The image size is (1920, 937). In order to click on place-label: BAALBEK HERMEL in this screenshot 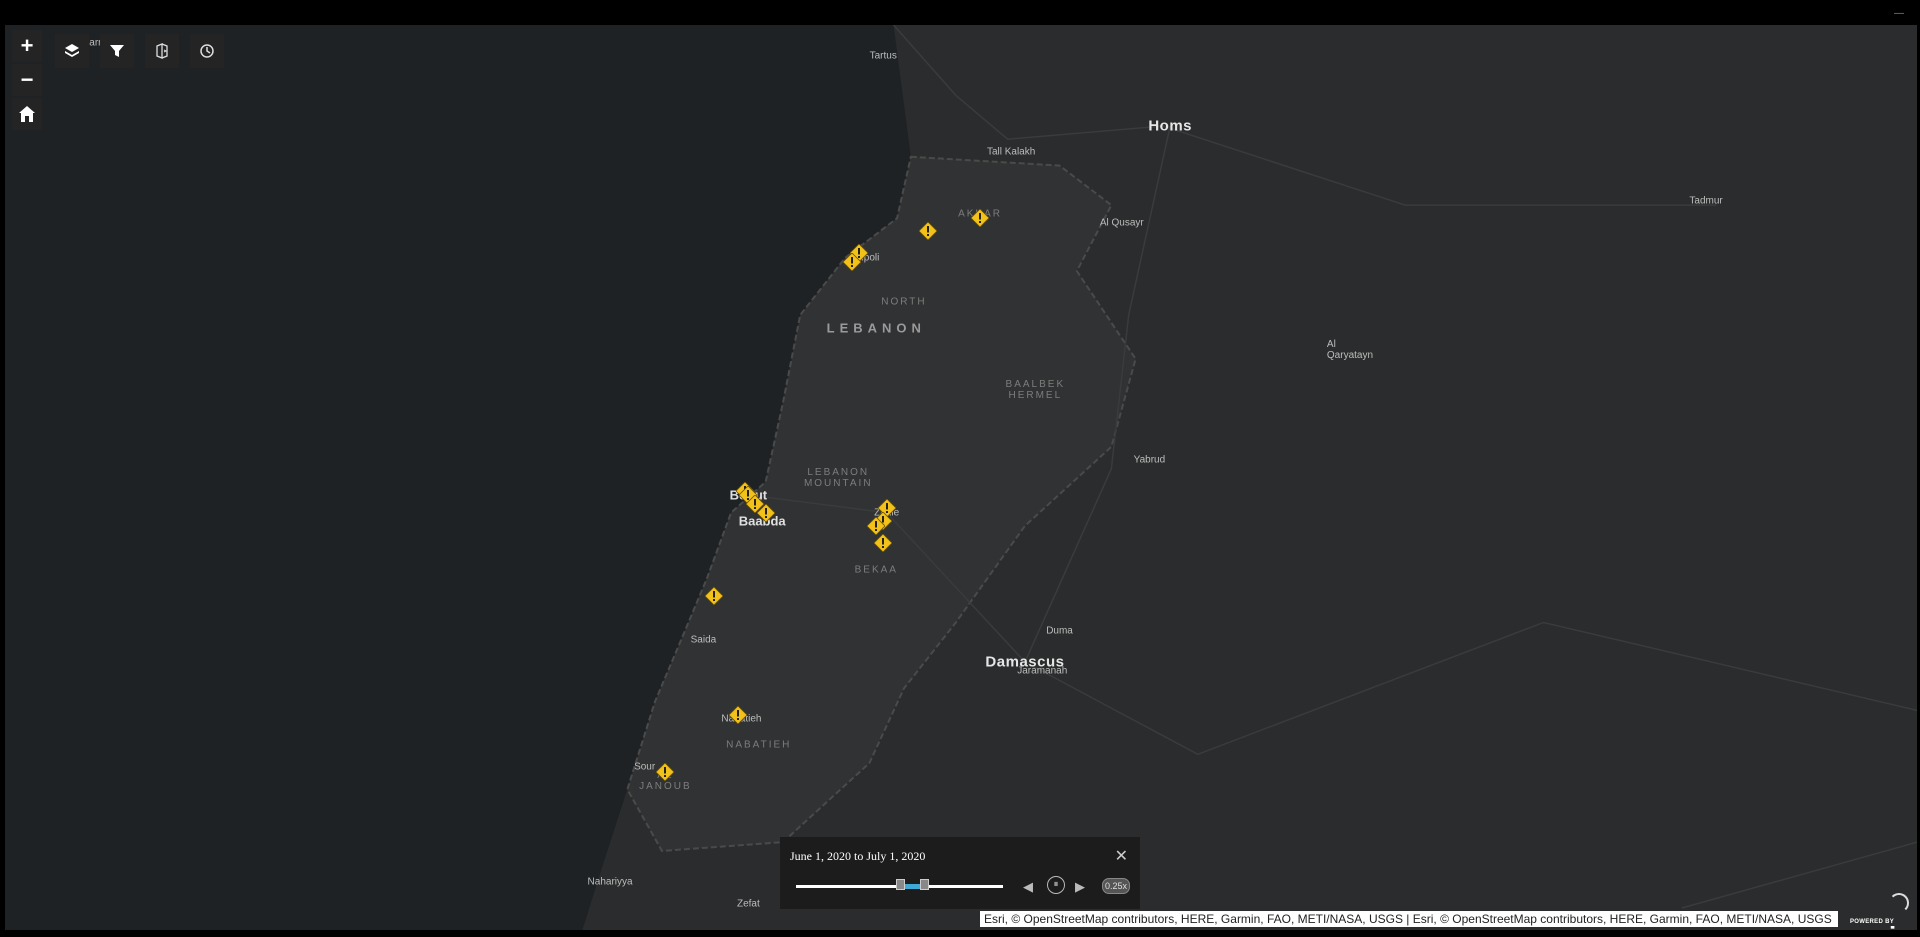, I will do `click(1035, 389)`.